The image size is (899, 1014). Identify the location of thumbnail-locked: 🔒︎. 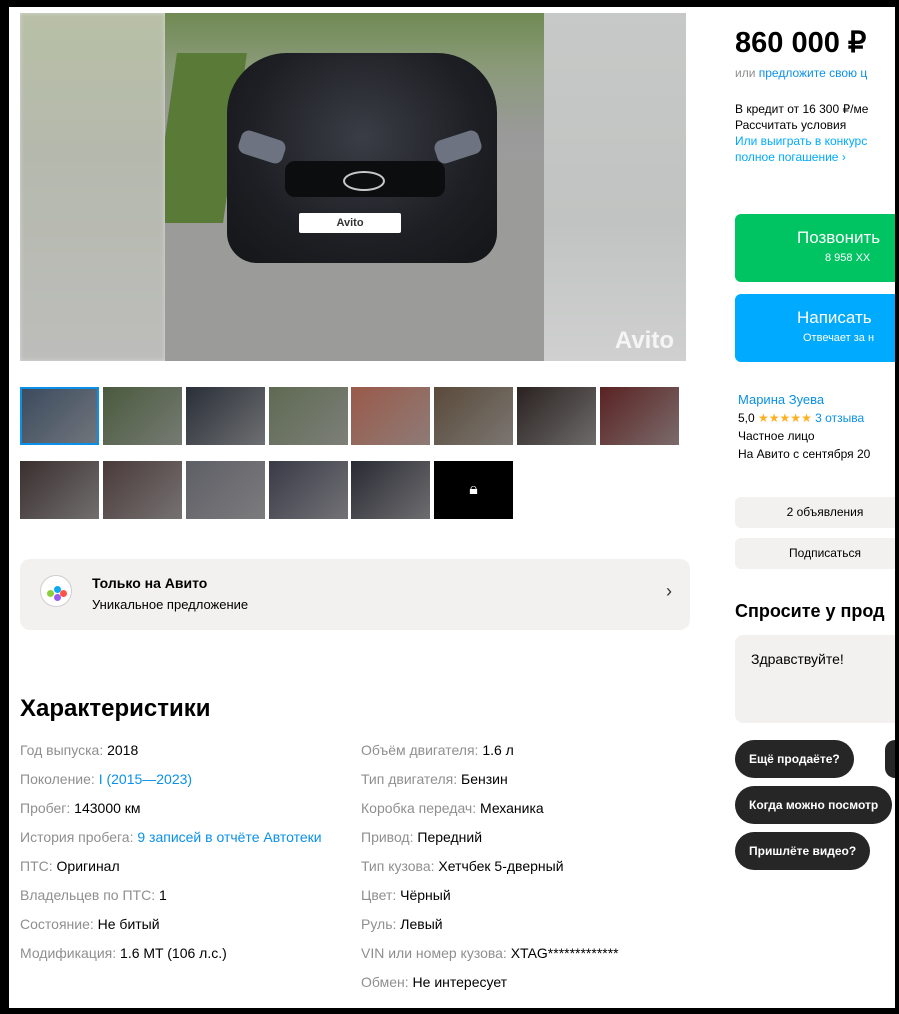
(473, 490).